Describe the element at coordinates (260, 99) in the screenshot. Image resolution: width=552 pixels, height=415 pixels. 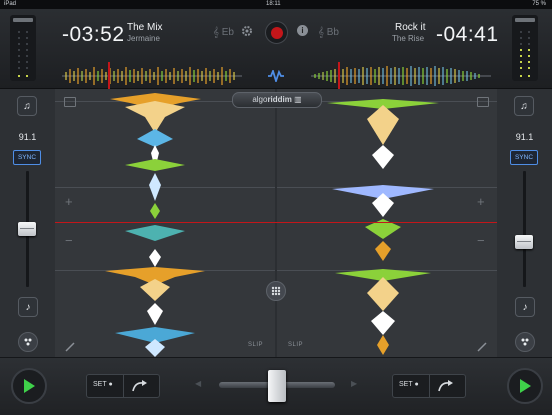
I see `logo-prefix: algo` at that location.